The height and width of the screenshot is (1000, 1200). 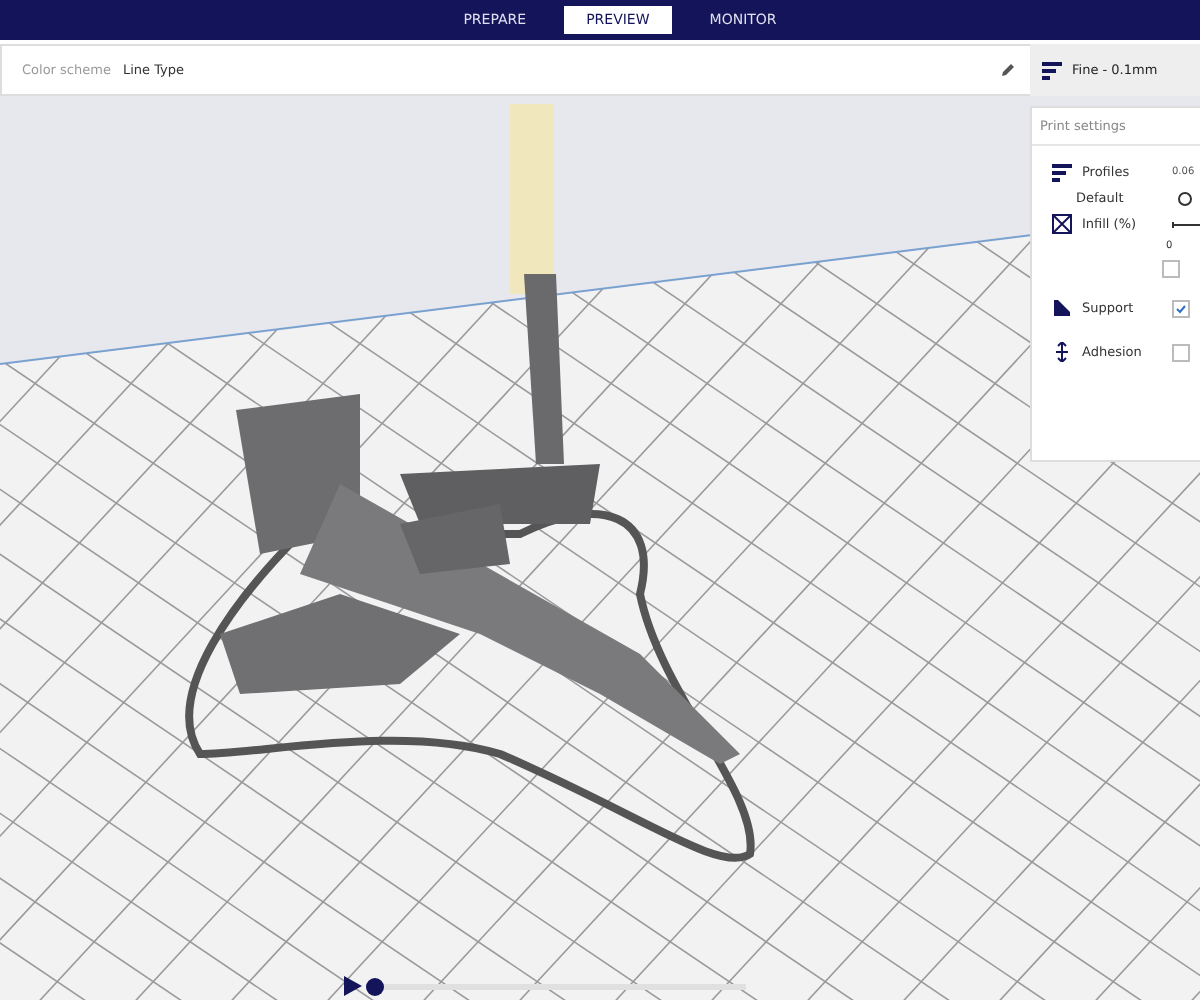 What do you see at coordinates (1185, 198) in the screenshot?
I see `slider-handle` at bounding box center [1185, 198].